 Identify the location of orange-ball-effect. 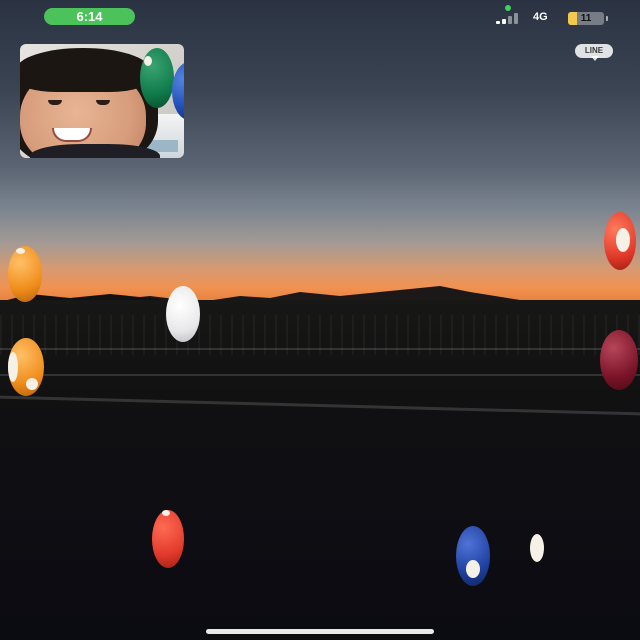
(25, 274).